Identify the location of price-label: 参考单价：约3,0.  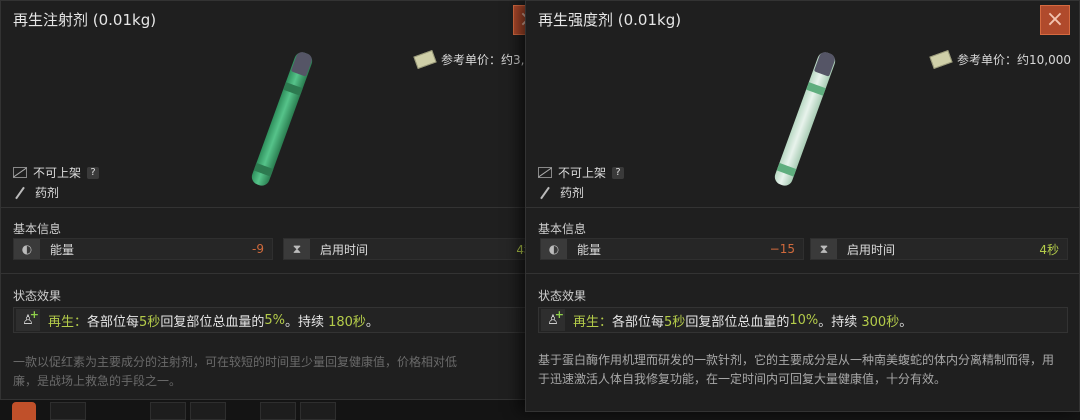
(487, 60).